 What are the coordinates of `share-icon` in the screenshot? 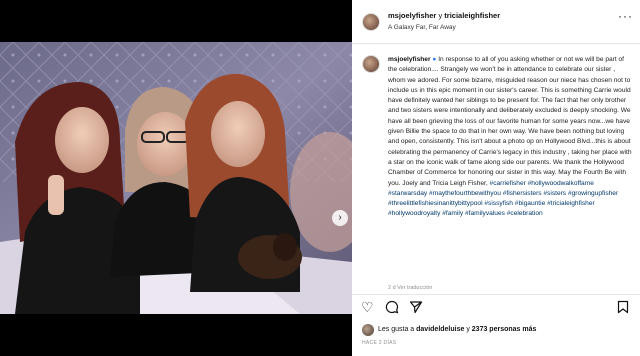 It's located at (416, 308).